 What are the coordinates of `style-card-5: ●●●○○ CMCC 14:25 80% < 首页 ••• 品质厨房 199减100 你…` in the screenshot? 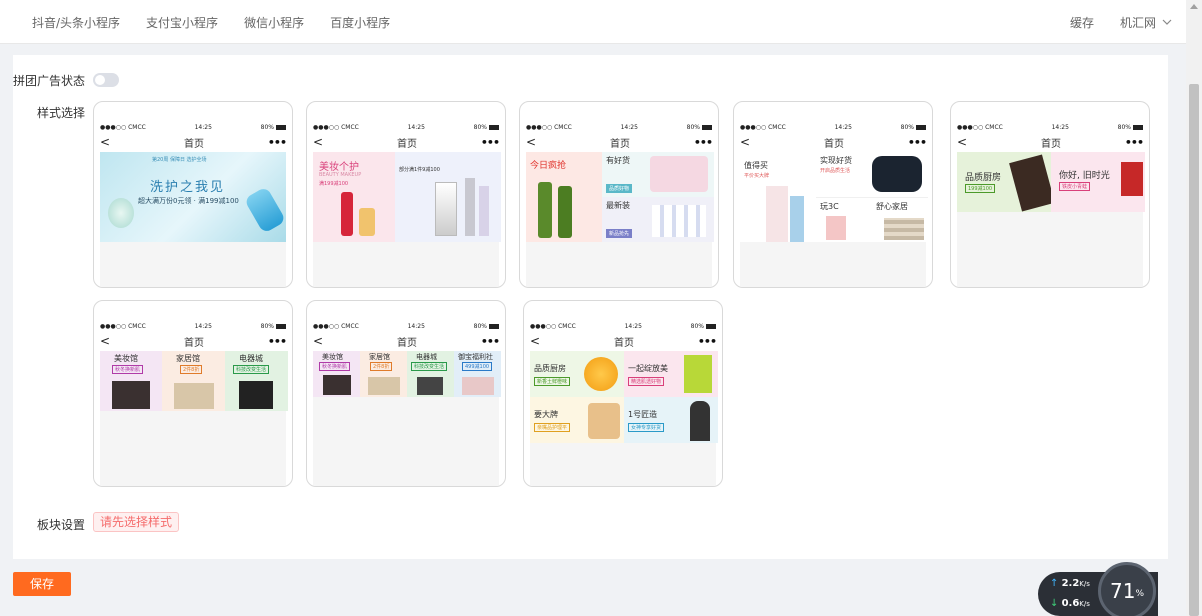 It's located at (1050, 194).